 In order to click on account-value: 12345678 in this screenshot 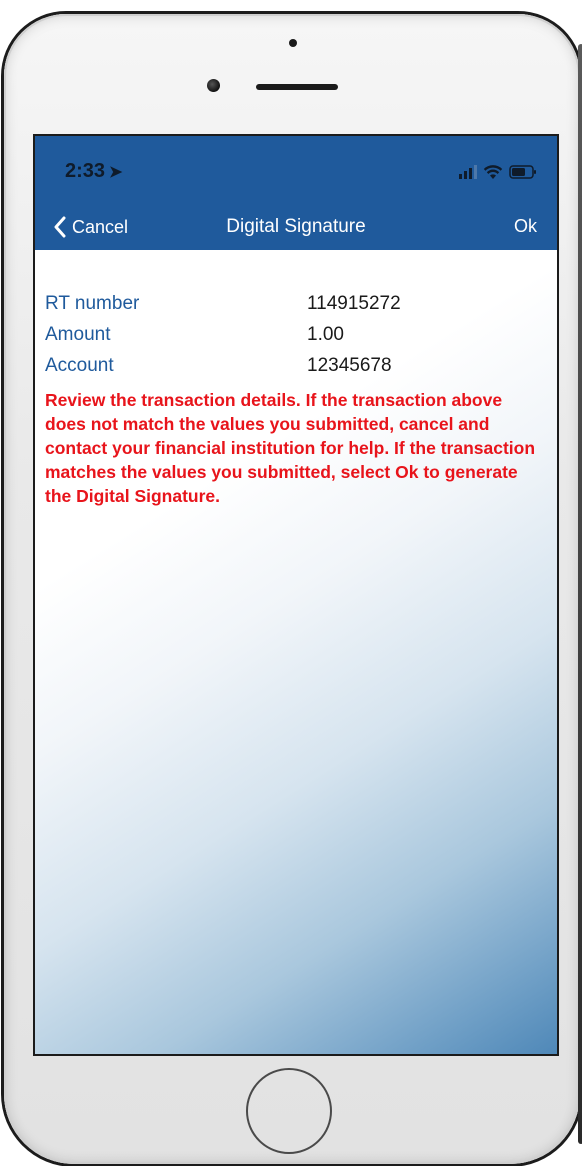, I will do `click(349, 365)`.